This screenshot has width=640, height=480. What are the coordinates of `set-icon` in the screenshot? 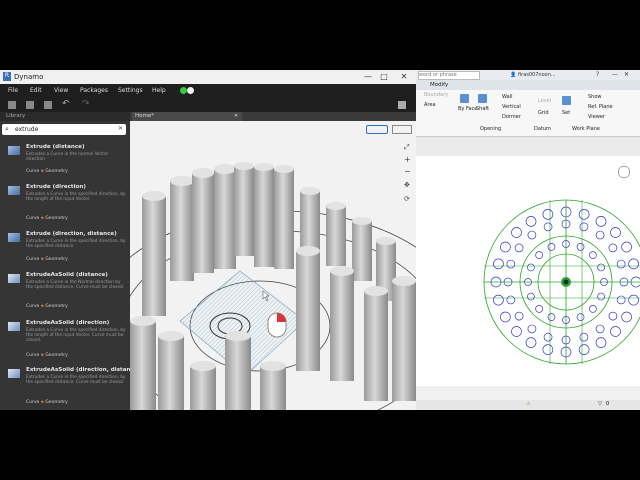 It's located at (566, 100).